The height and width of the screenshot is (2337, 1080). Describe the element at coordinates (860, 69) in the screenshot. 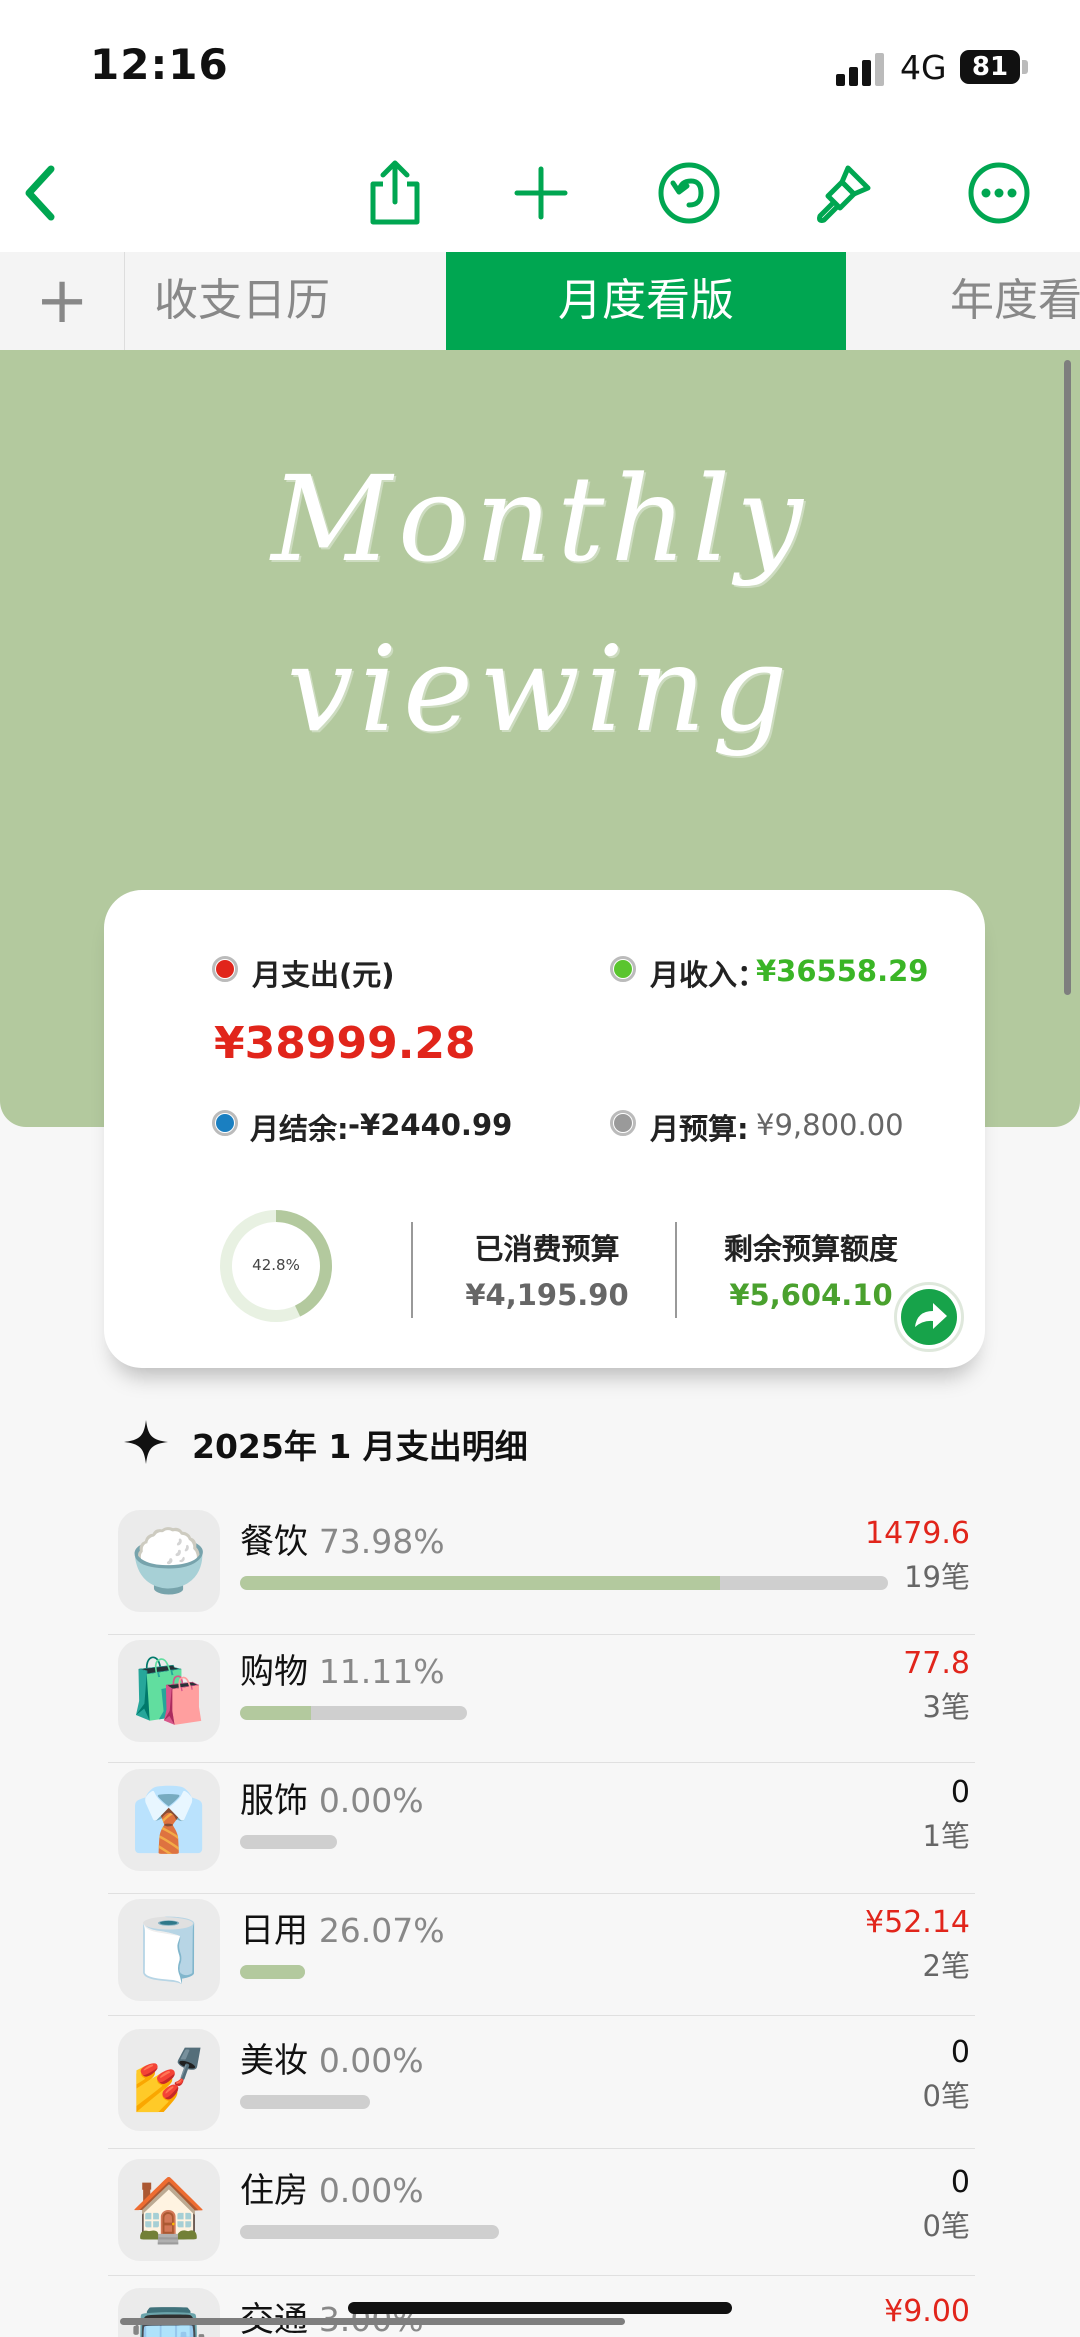

I see `signal-icon` at that location.